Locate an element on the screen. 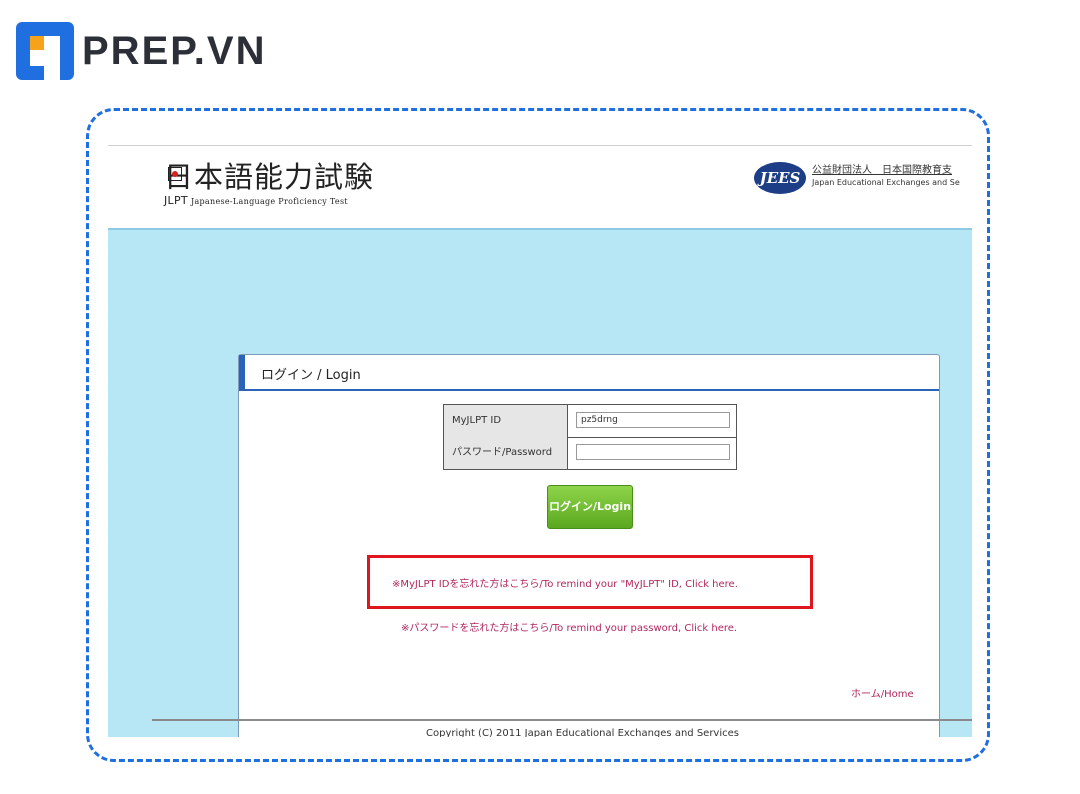  myjlpt-id-input is located at coordinates (653, 420).